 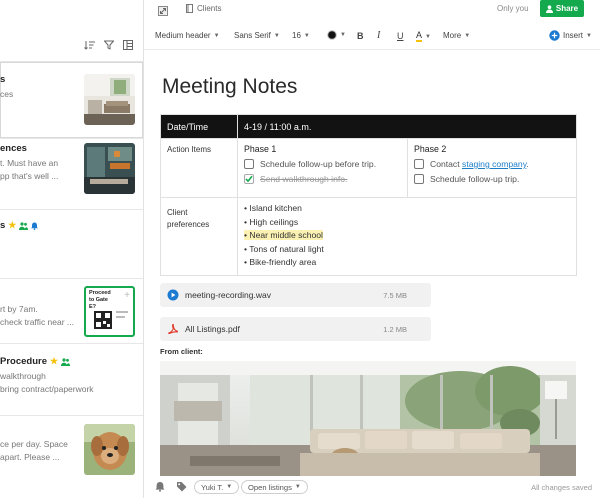 What do you see at coordinates (561, 487) in the screenshot?
I see `save-status: All changes saved` at bounding box center [561, 487].